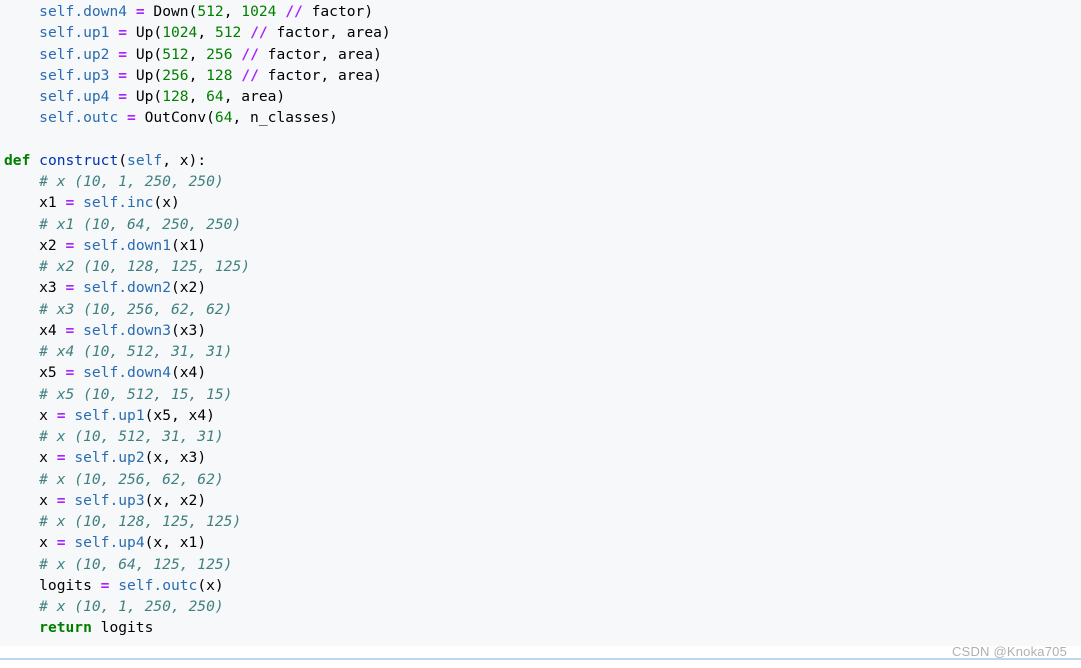  Describe the element at coordinates (188, 288) in the screenshot. I see `code-token-plain: (x2)` at that location.